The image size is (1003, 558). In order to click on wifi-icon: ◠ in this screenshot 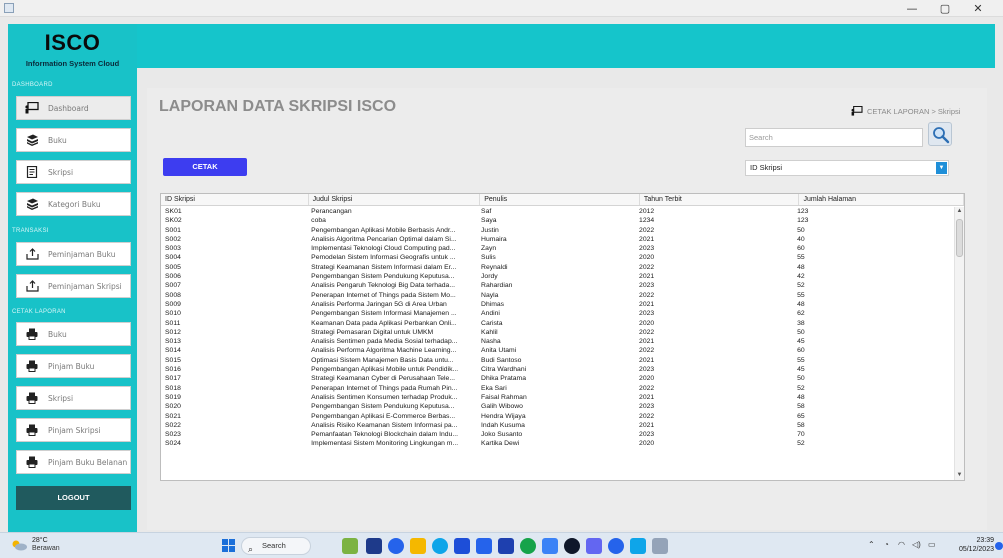, I will do `click(901, 544)`.